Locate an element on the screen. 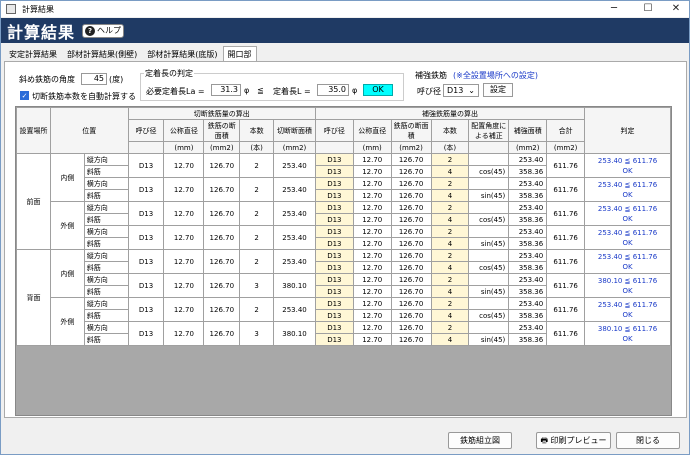 The width and height of the screenshot is (690, 455). reinf-size-select: D13 ⌄ is located at coordinates (461, 90).